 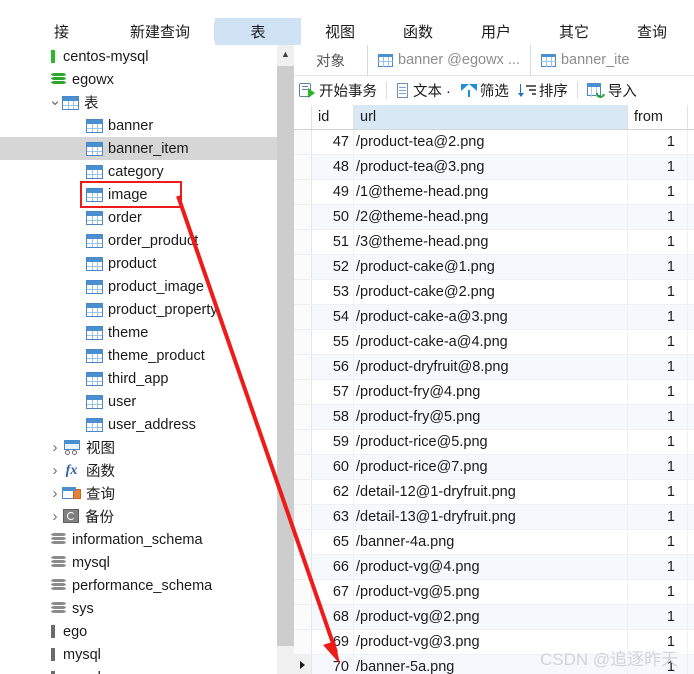 I want to click on sort-button: 排序, so click(x=543, y=90).